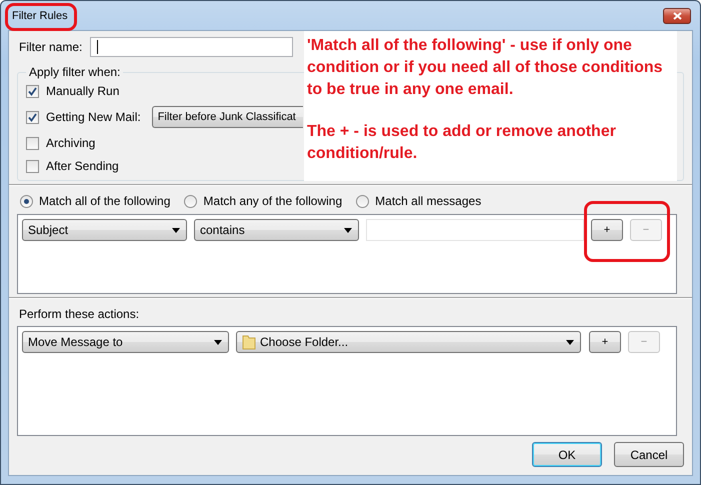 This screenshot has height=485, width=701. I want to click on close-button, so click(677, 16).